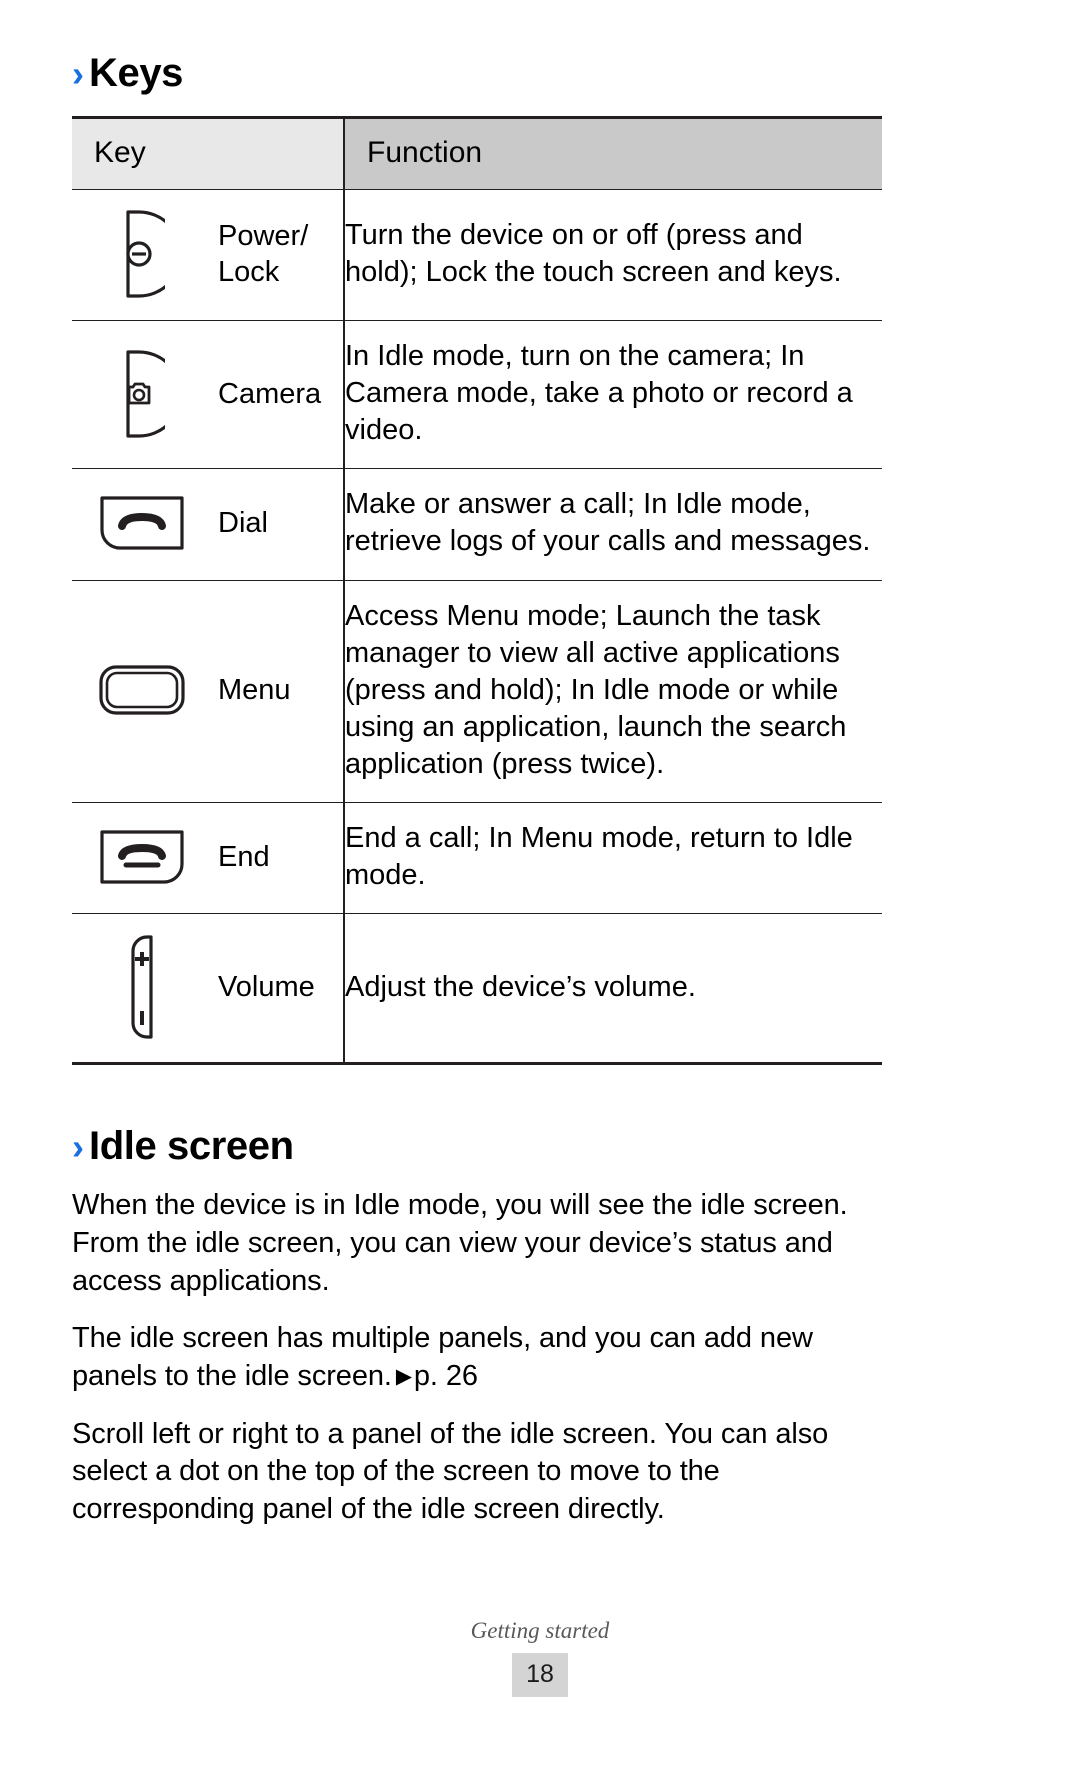 The width and height of the screenshot is (1080, 1771). What do you see at coordinates (244, 857) in the screenshot?
I see `key-label: End` at bounding box center [244, 857].